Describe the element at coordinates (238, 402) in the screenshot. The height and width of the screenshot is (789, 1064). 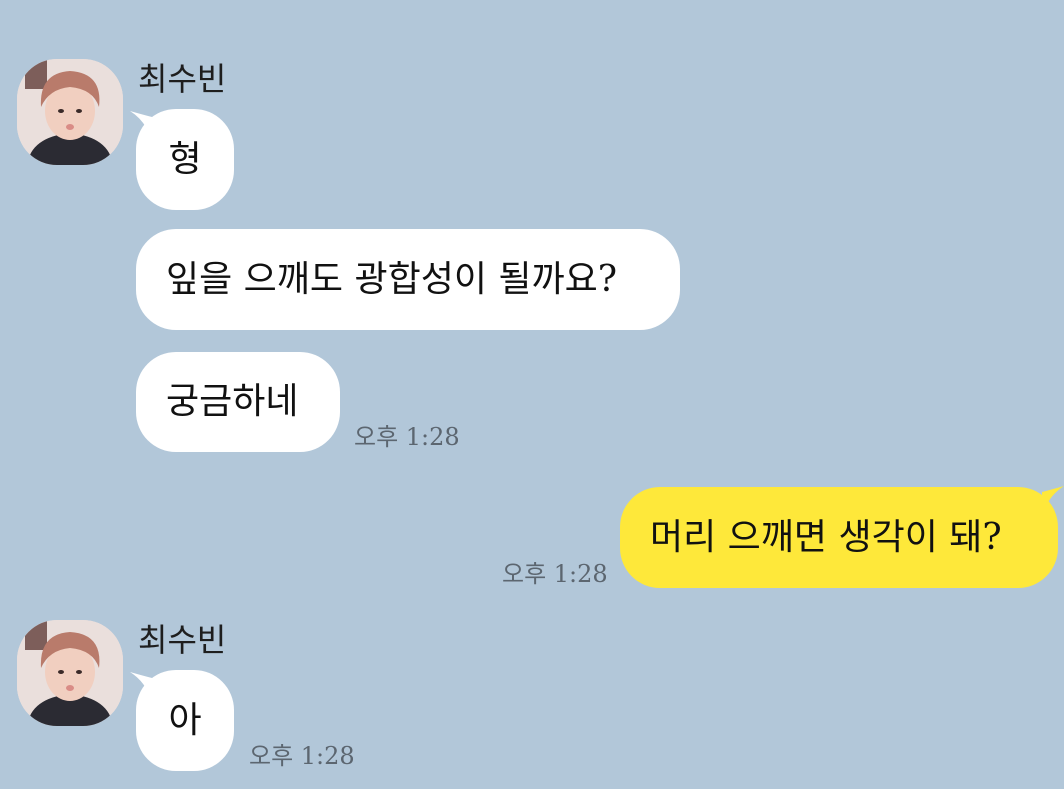
I see `message-bubble: 궁금하네` at that location.